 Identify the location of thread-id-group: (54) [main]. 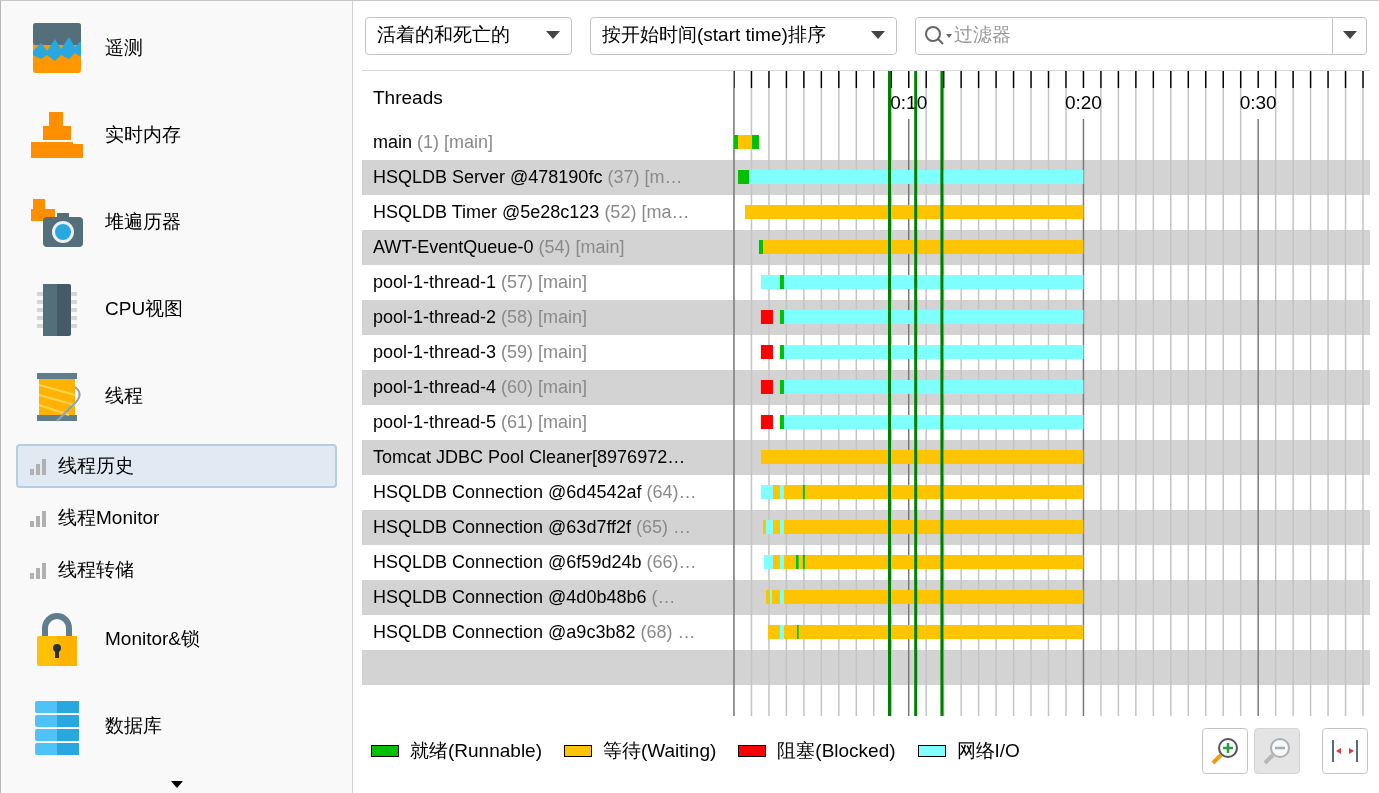
(581, 247).